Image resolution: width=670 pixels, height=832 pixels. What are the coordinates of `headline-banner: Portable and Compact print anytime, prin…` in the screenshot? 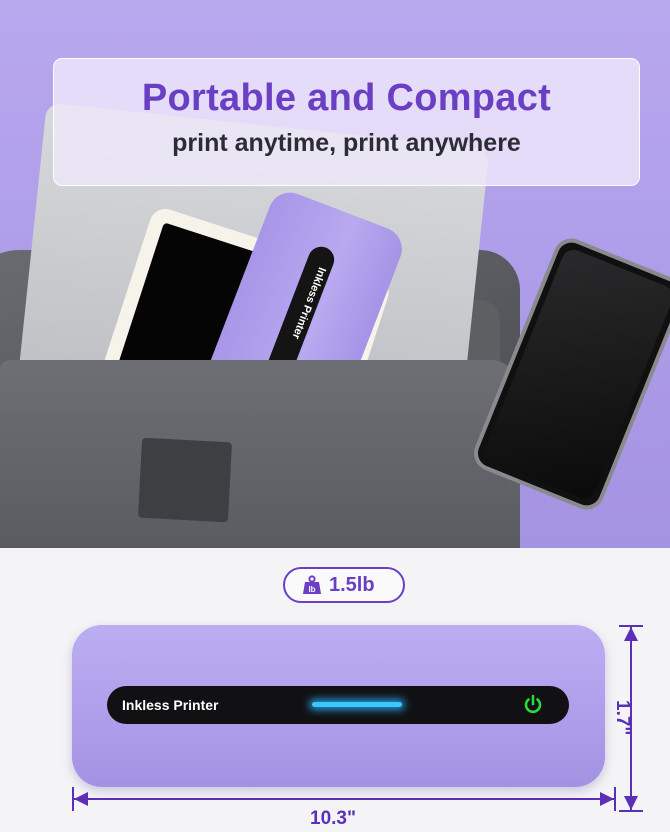 It's located at (346, 122).